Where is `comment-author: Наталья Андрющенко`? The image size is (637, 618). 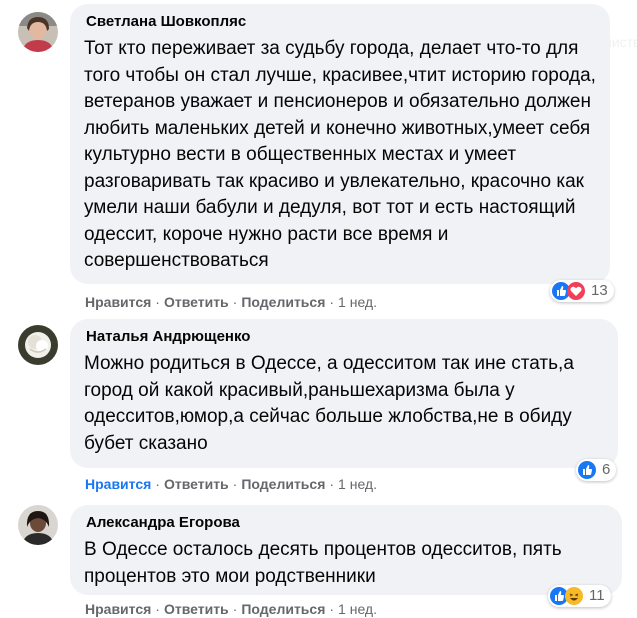 comment-author: Наталья Андрющенко is located at coordinates (345, 337).